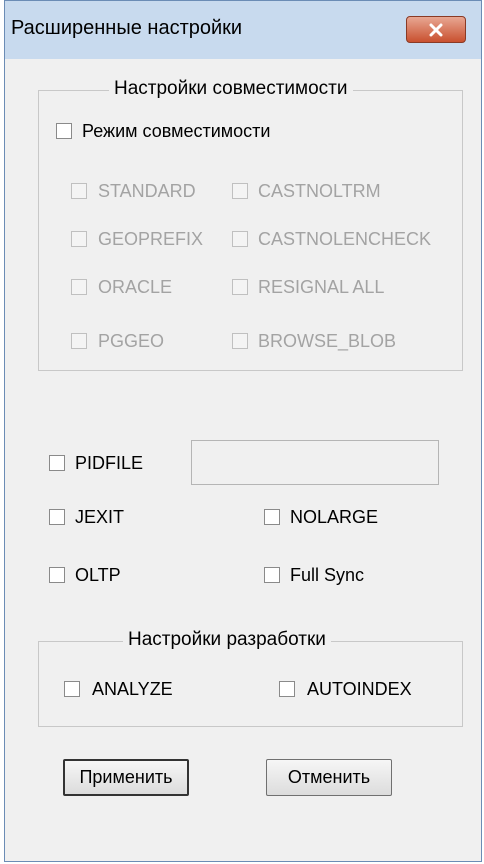 The height and width of the screenshot is (864, 484). Describe the element at coordinates (72, 689) in the screenshot. I see `analyze-checkbox` at that location.